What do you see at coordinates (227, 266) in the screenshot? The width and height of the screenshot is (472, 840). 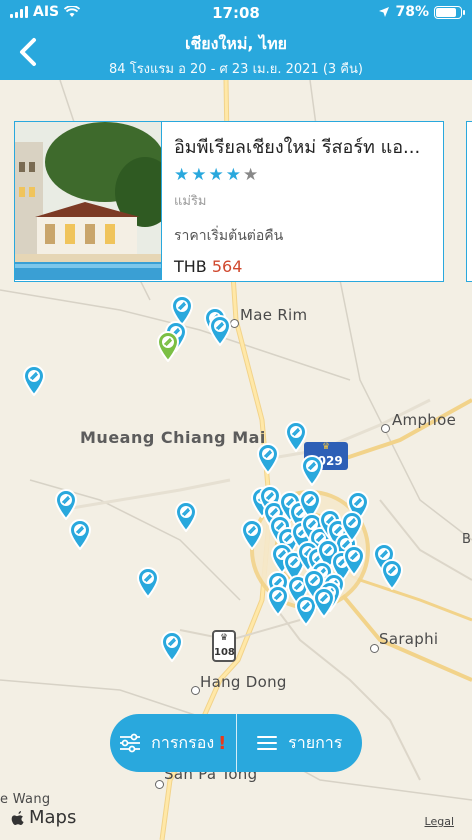 I see `price-amount: 564` at bounding box center [227, 266].